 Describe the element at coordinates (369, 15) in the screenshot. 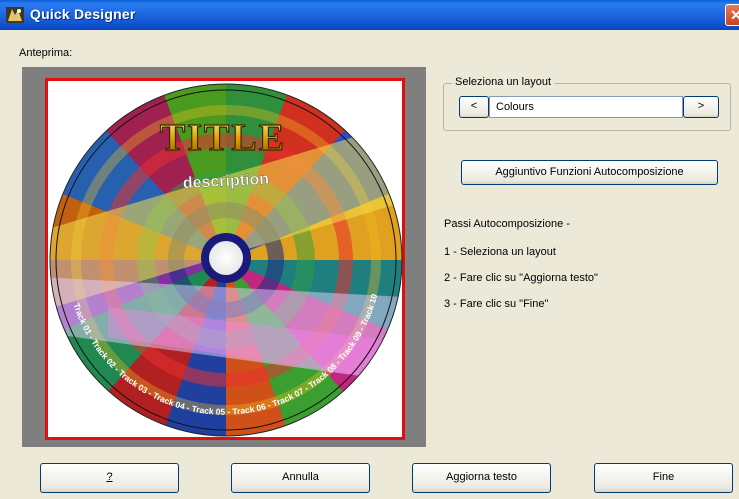

I see `title-bar: Quick Designer ✕` at that location.